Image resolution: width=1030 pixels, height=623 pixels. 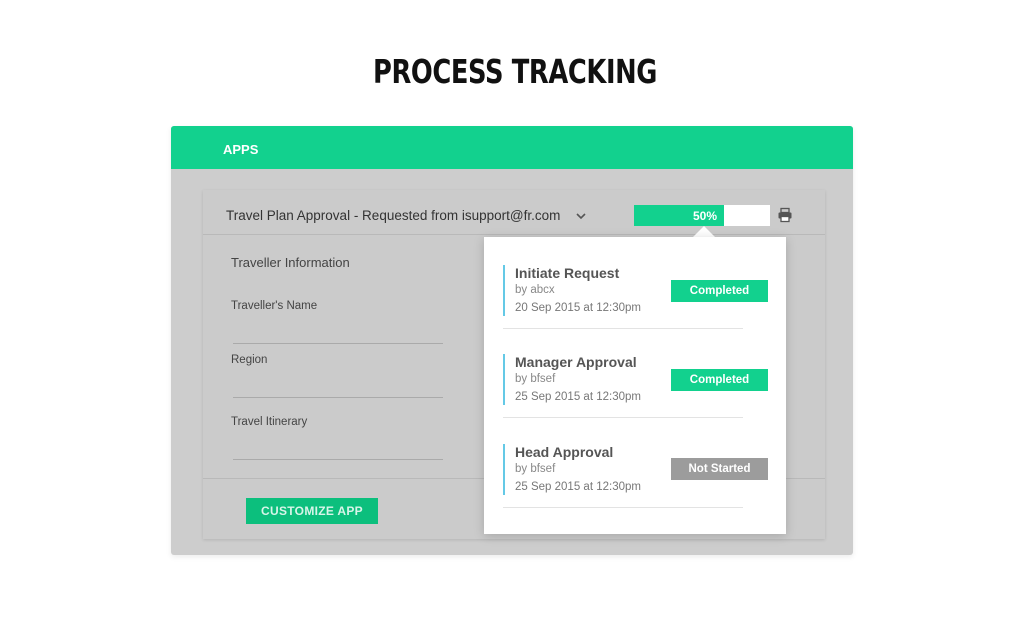 What do you see at coordinates (338, 343) in the screenshot?
I see `traveller-name-field` at bounding box center [338, 343].